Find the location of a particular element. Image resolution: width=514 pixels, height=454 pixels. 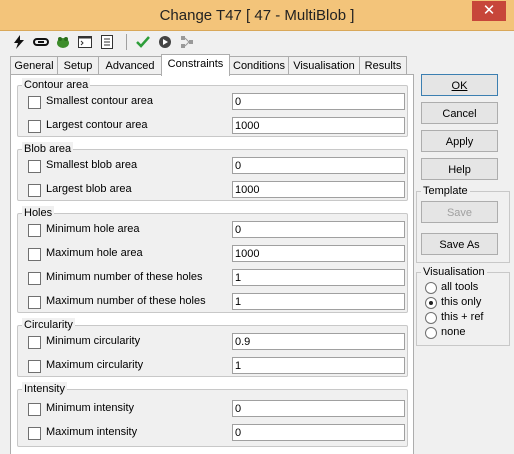

largest-contour-label: Largest contour area is located at coordinates (97, 125).